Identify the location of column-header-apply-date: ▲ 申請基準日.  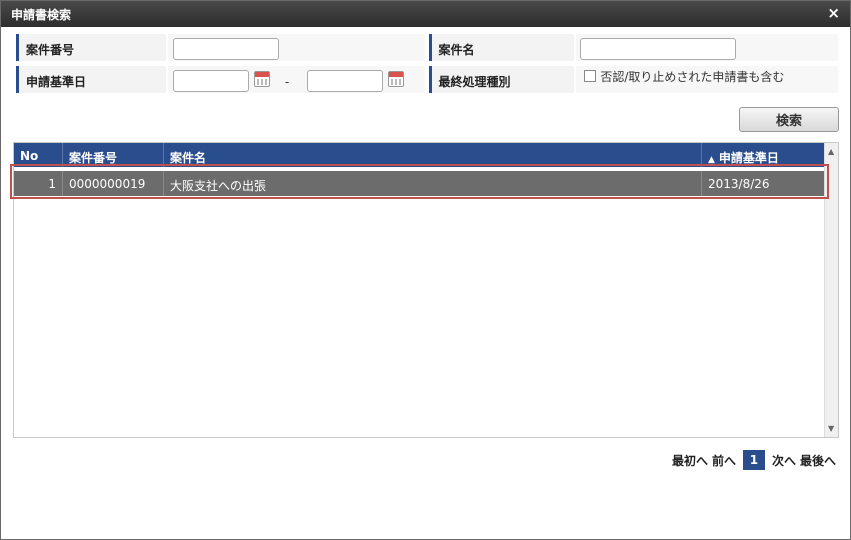
(763, 155).